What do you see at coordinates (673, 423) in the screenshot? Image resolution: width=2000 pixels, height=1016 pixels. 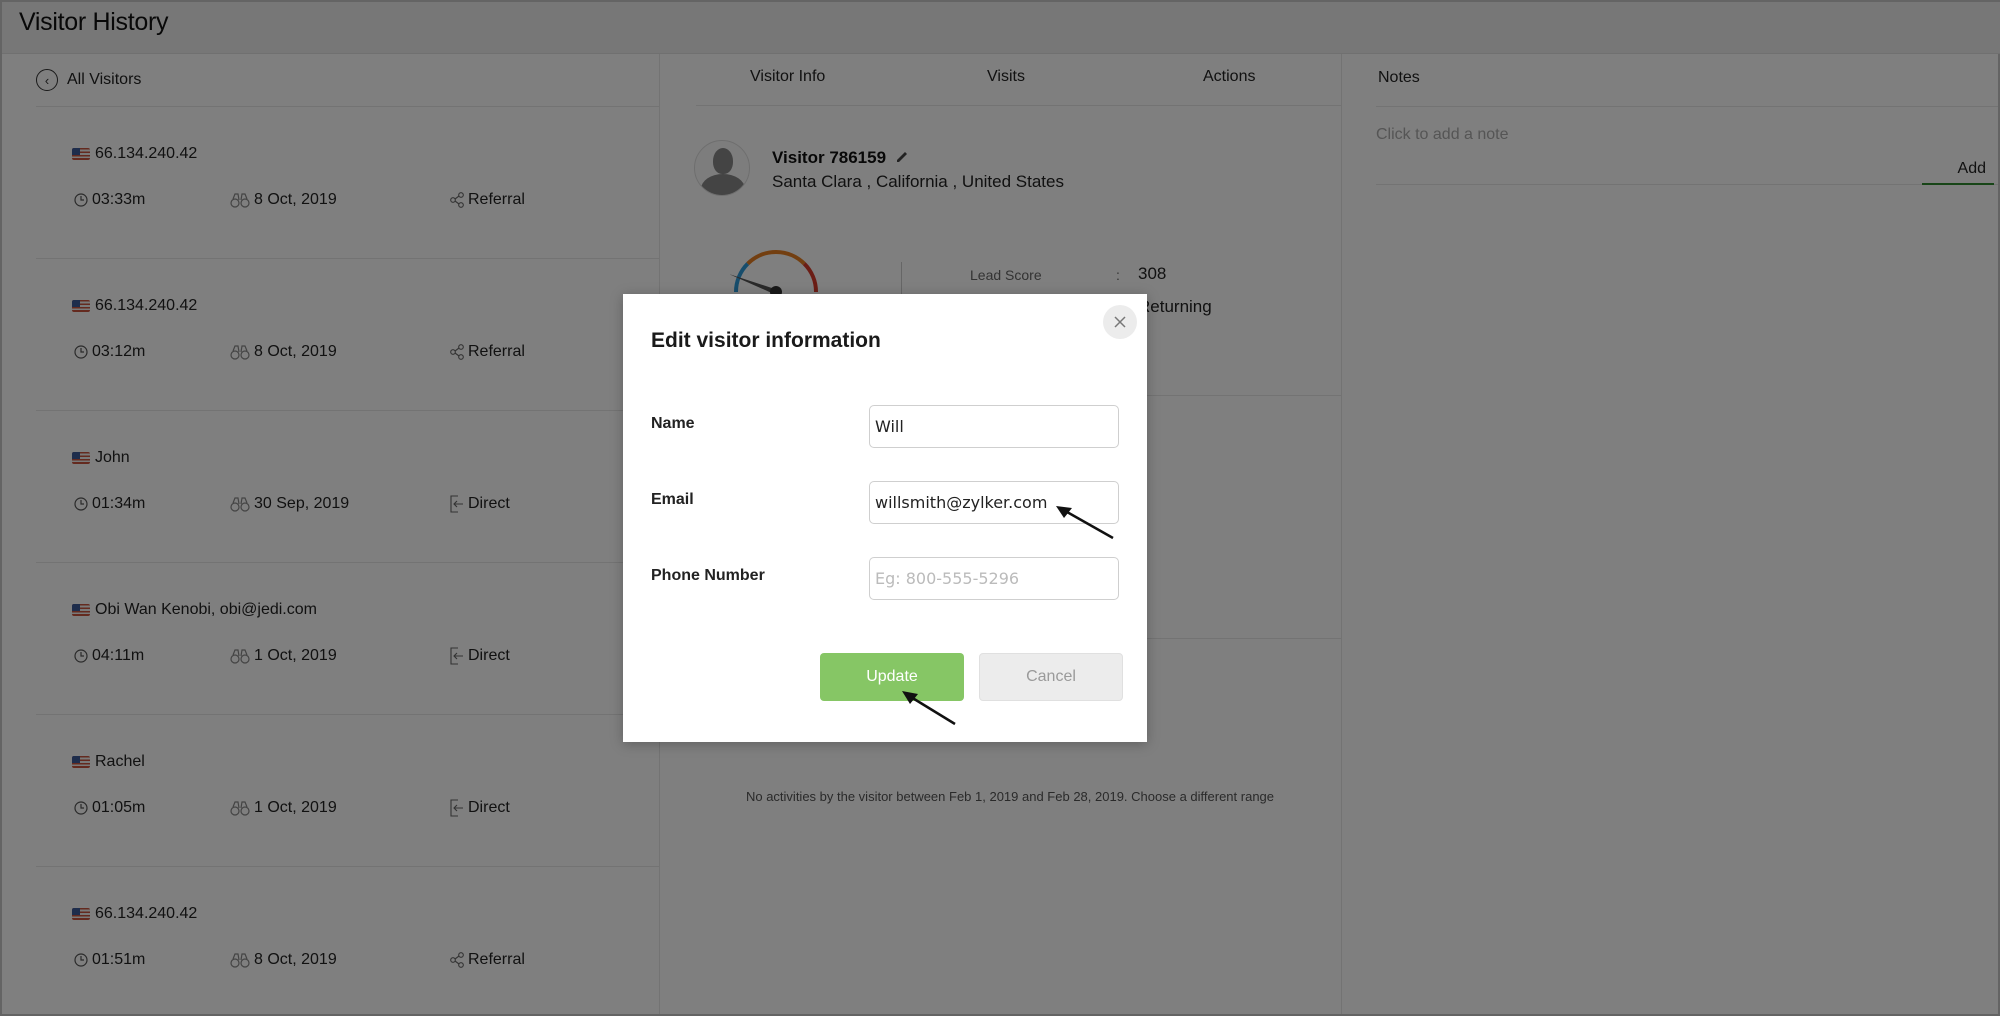 I see `name-label: Name` at bounding box center [673, 423].